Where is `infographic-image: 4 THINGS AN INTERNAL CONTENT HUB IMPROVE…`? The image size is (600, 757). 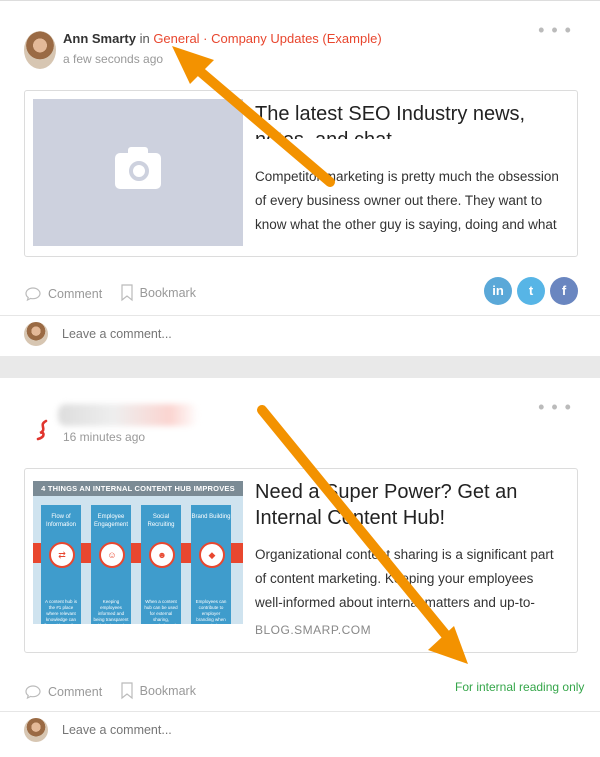
infographic-image: 4 THINGS AN INTERNAL CONTENT HUB IMPROVE… is located at coordinates (138, 552).